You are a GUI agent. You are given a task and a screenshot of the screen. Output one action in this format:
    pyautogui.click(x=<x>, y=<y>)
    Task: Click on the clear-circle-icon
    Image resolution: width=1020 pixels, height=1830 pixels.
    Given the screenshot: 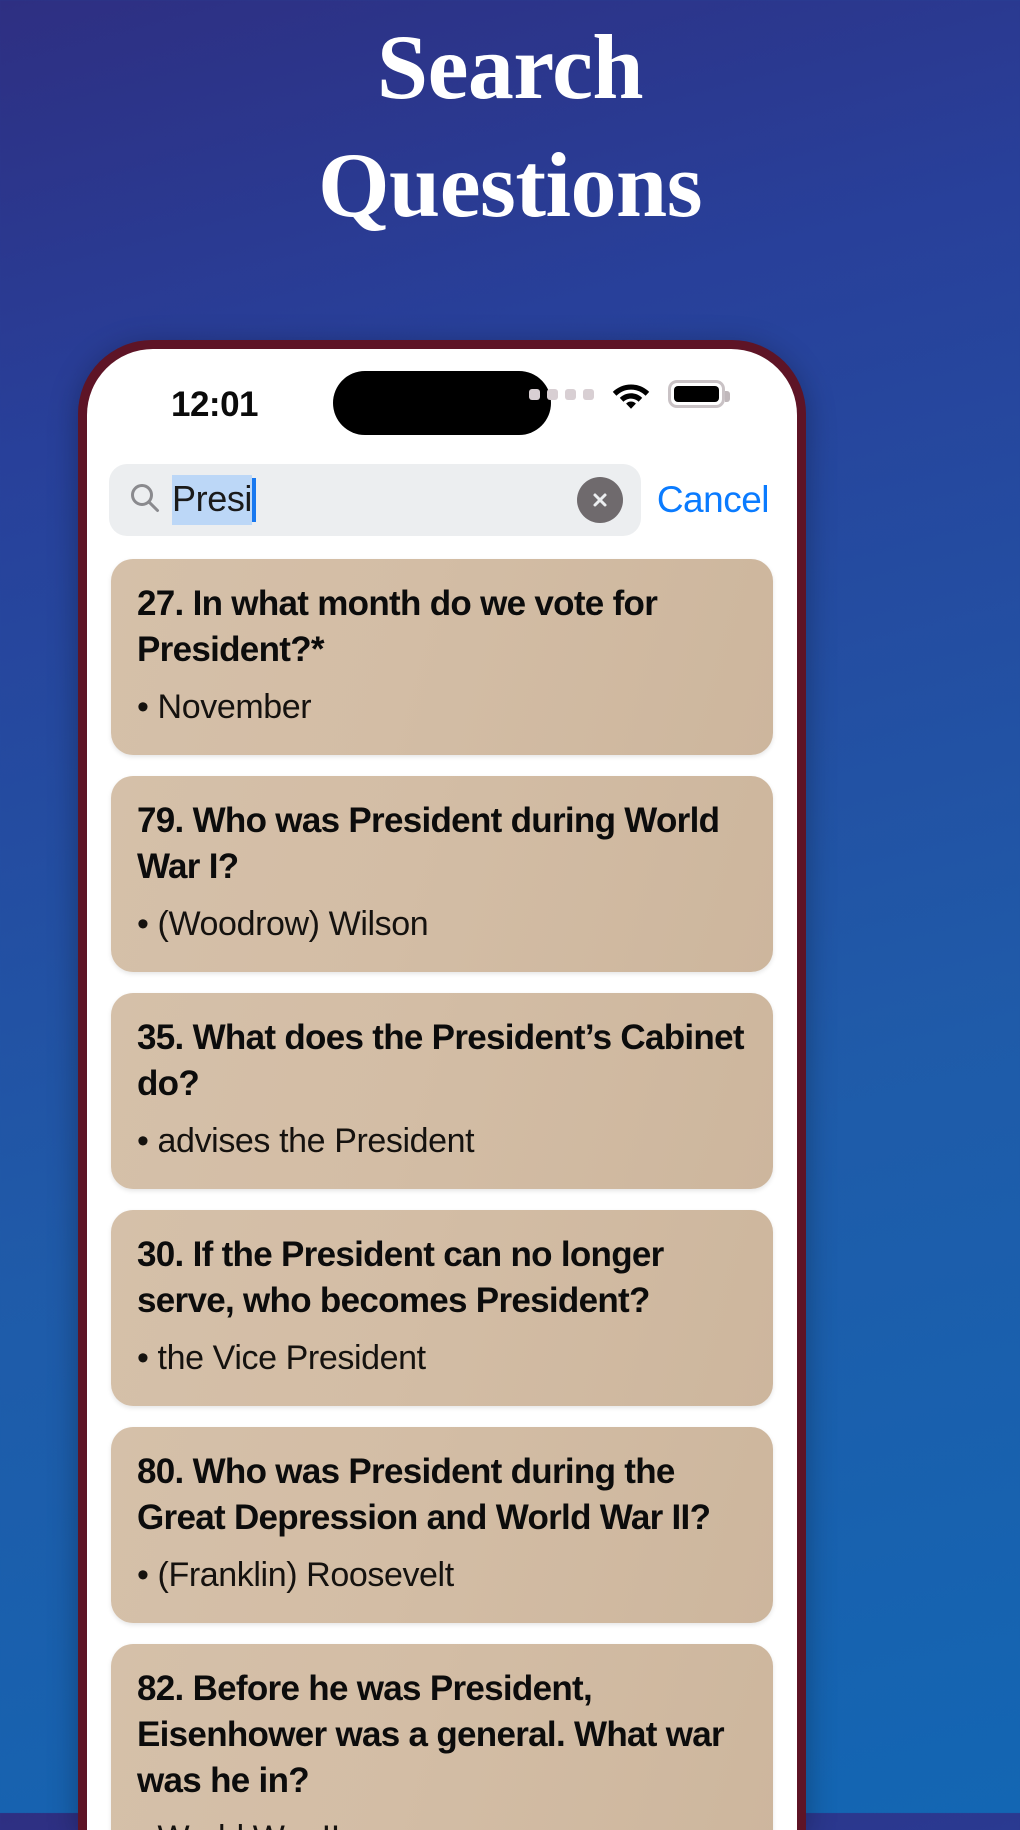 What is the action you would take?
    pyautogui.click(x=599, y=500)
    